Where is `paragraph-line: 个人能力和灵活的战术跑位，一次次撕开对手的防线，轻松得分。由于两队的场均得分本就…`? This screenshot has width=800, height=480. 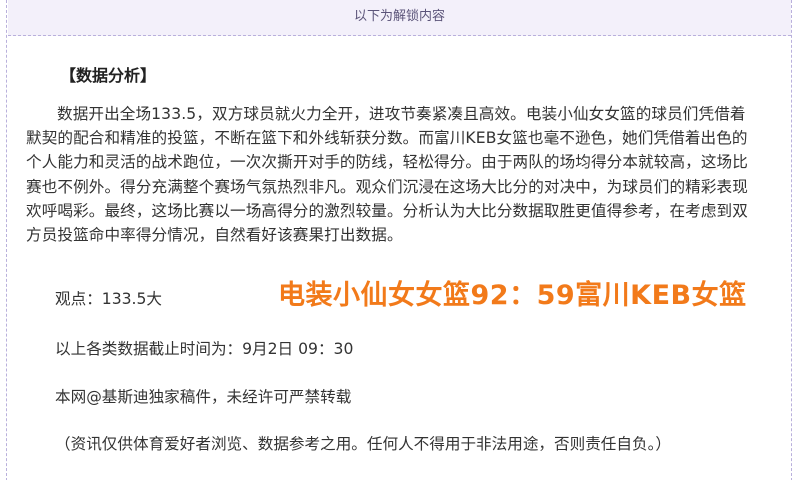
paragraph-line: 个人能力和灵活的战术跑位，一次次撕开对手的防线，轻松得分。由于两队的场均得分本就… is located at coordinates (387, 162).